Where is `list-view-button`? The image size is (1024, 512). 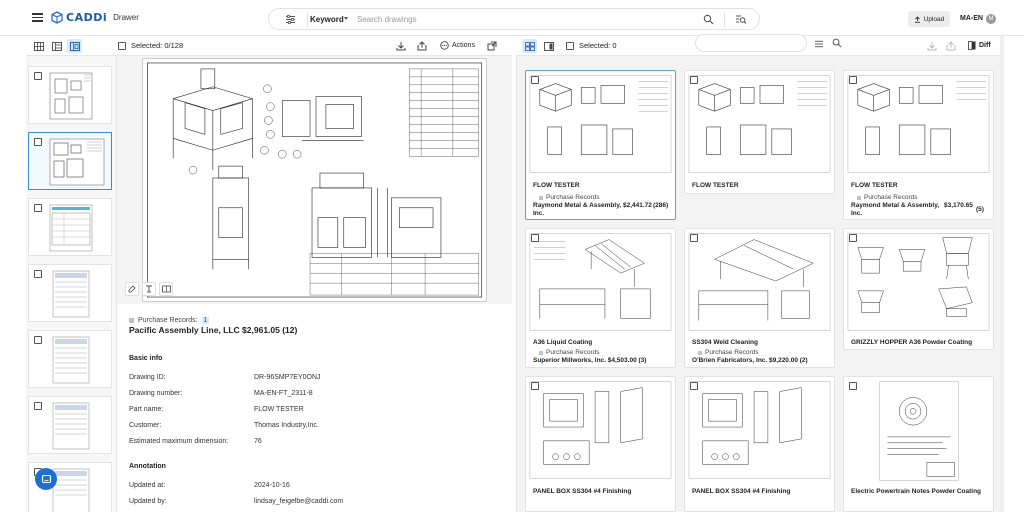 list-view-button is located at coordinates (56, 46).